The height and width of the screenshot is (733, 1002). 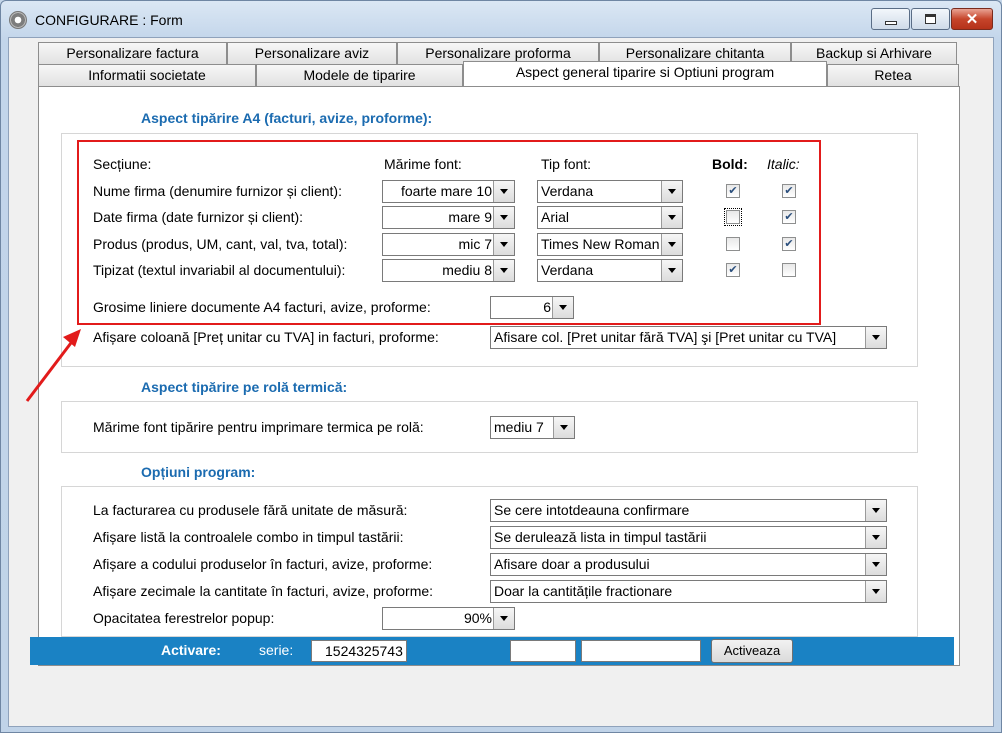 I want to click on serie-label: serie:, so click(x=276, y=650).